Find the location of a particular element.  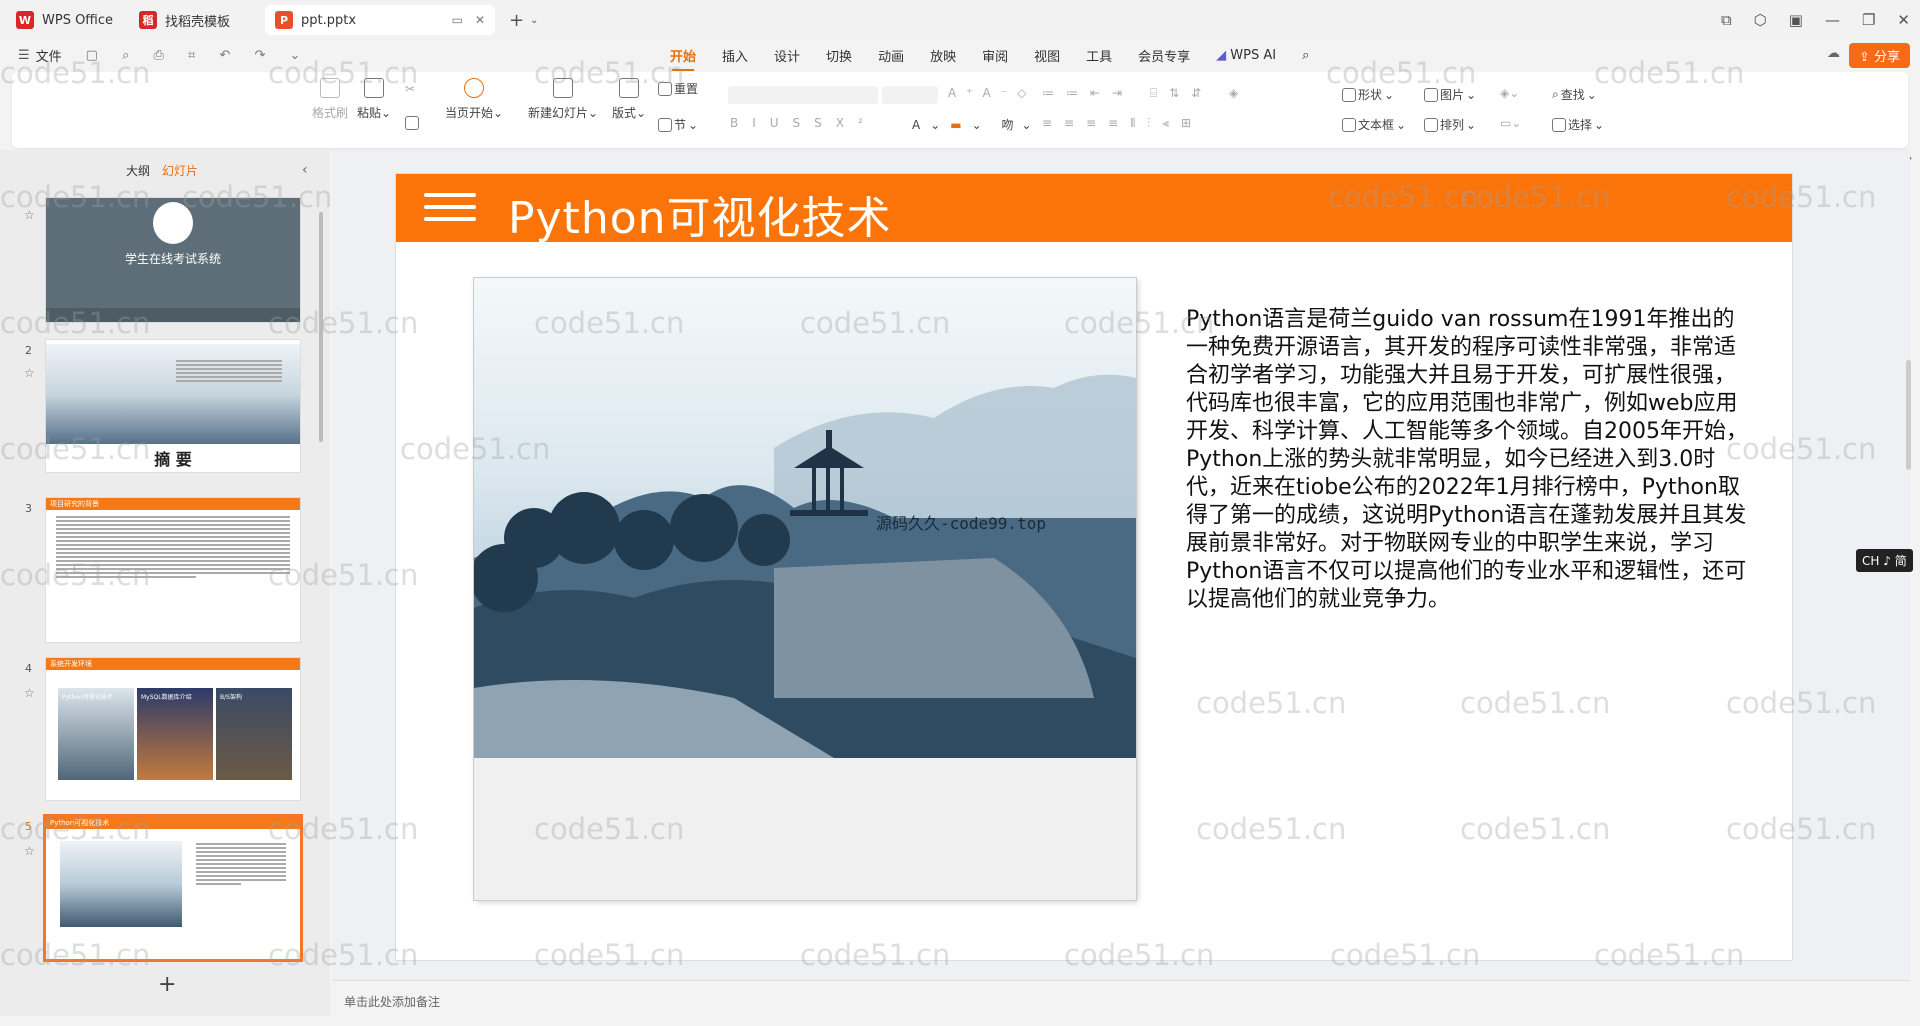

ime-indicator: CH ♪ 简 is located at coordinates (1884, 560).